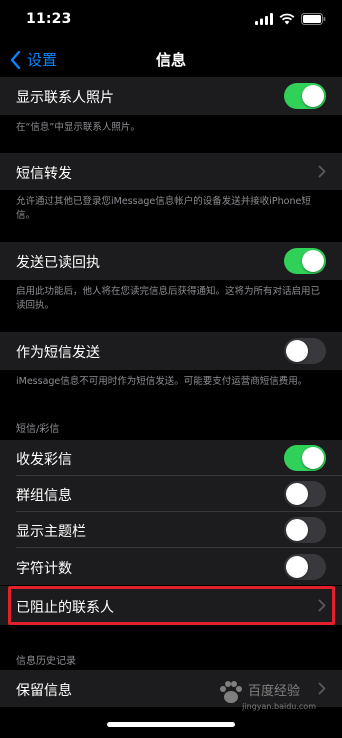 The image size is (342, 738). What do you see at coordinates (51, 532) in the screenshot?
I see `show-subject-label: 显示主题栏` at bounding box center [51, 532].